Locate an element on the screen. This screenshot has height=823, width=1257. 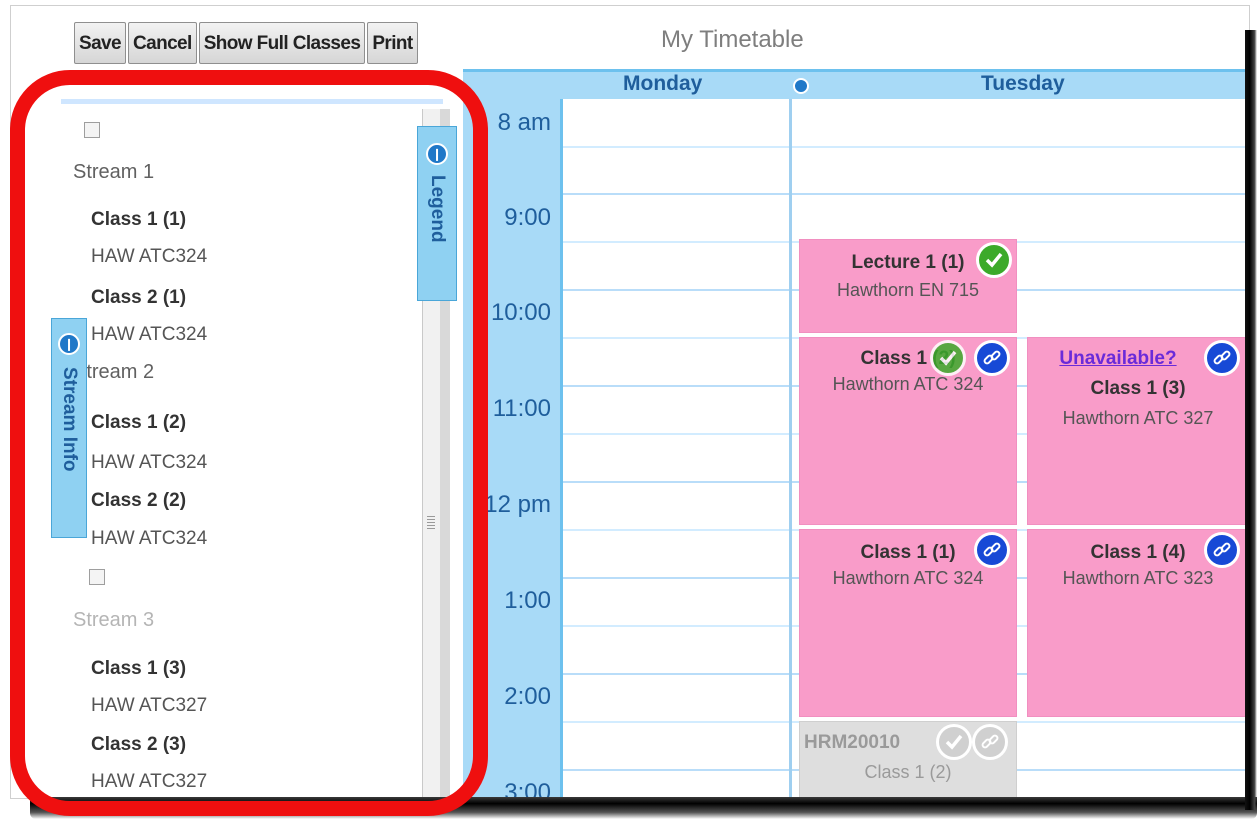
time-label-12pm: 12 pm is located at coordinates (517, 504).